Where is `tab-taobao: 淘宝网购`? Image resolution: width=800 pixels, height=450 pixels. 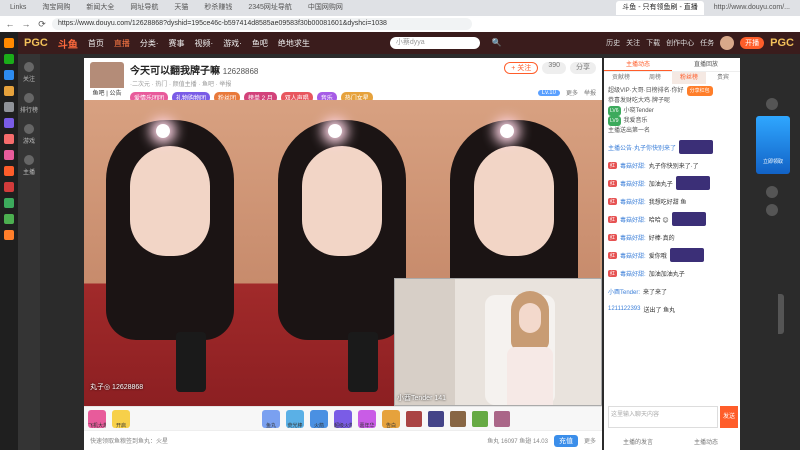
tab-taobao: 淘宝网购 is located at coordinates (56, 8).